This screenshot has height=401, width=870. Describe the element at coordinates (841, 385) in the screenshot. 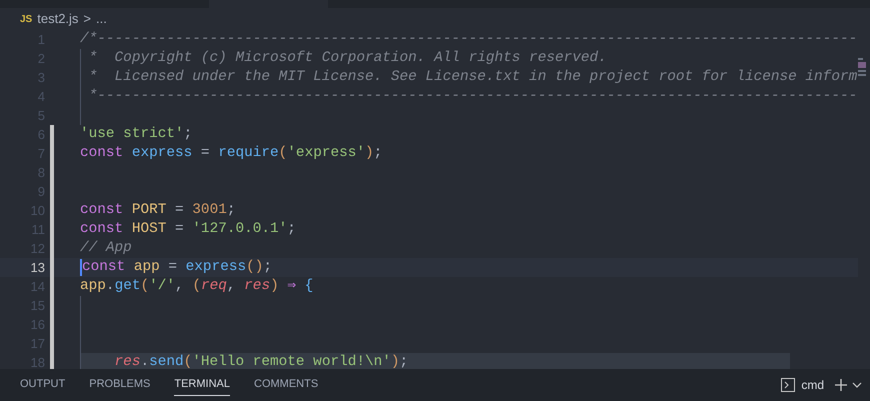

I see `add-terminal-icon` at that location.